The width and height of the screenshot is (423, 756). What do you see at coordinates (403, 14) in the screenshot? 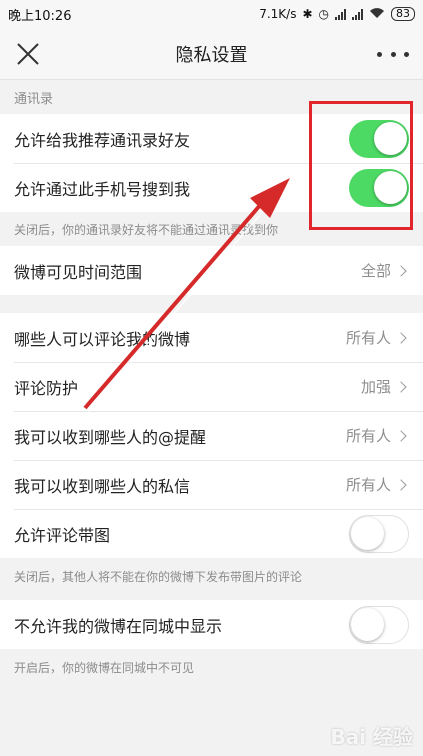
I see `battery-icon: 83` at bounding box center [403, 14].